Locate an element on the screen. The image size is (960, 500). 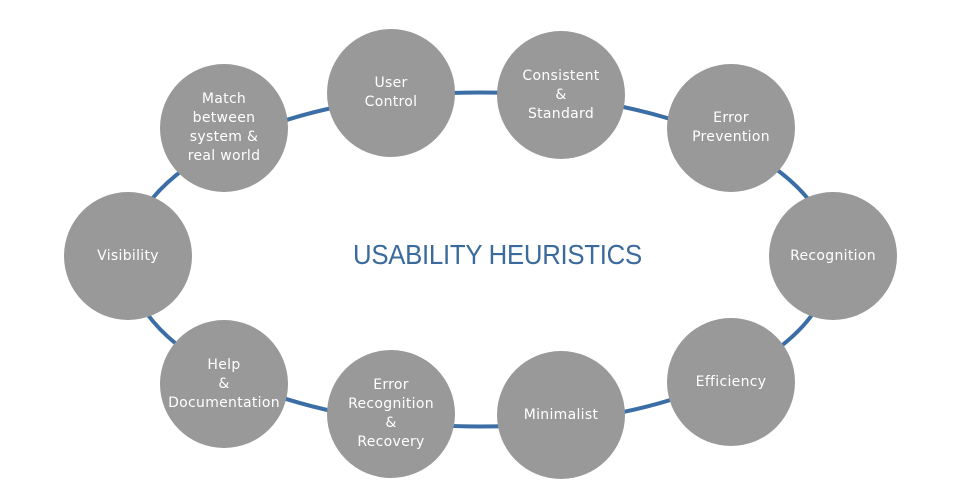
node-help-documentation: Help & Documentation is located at coordinates (224, 384).